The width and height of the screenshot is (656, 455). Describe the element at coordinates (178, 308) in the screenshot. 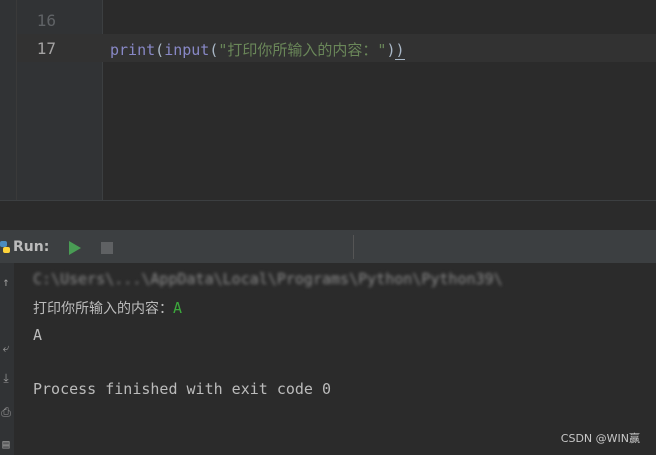

I see `user-input-text: A` at that location.